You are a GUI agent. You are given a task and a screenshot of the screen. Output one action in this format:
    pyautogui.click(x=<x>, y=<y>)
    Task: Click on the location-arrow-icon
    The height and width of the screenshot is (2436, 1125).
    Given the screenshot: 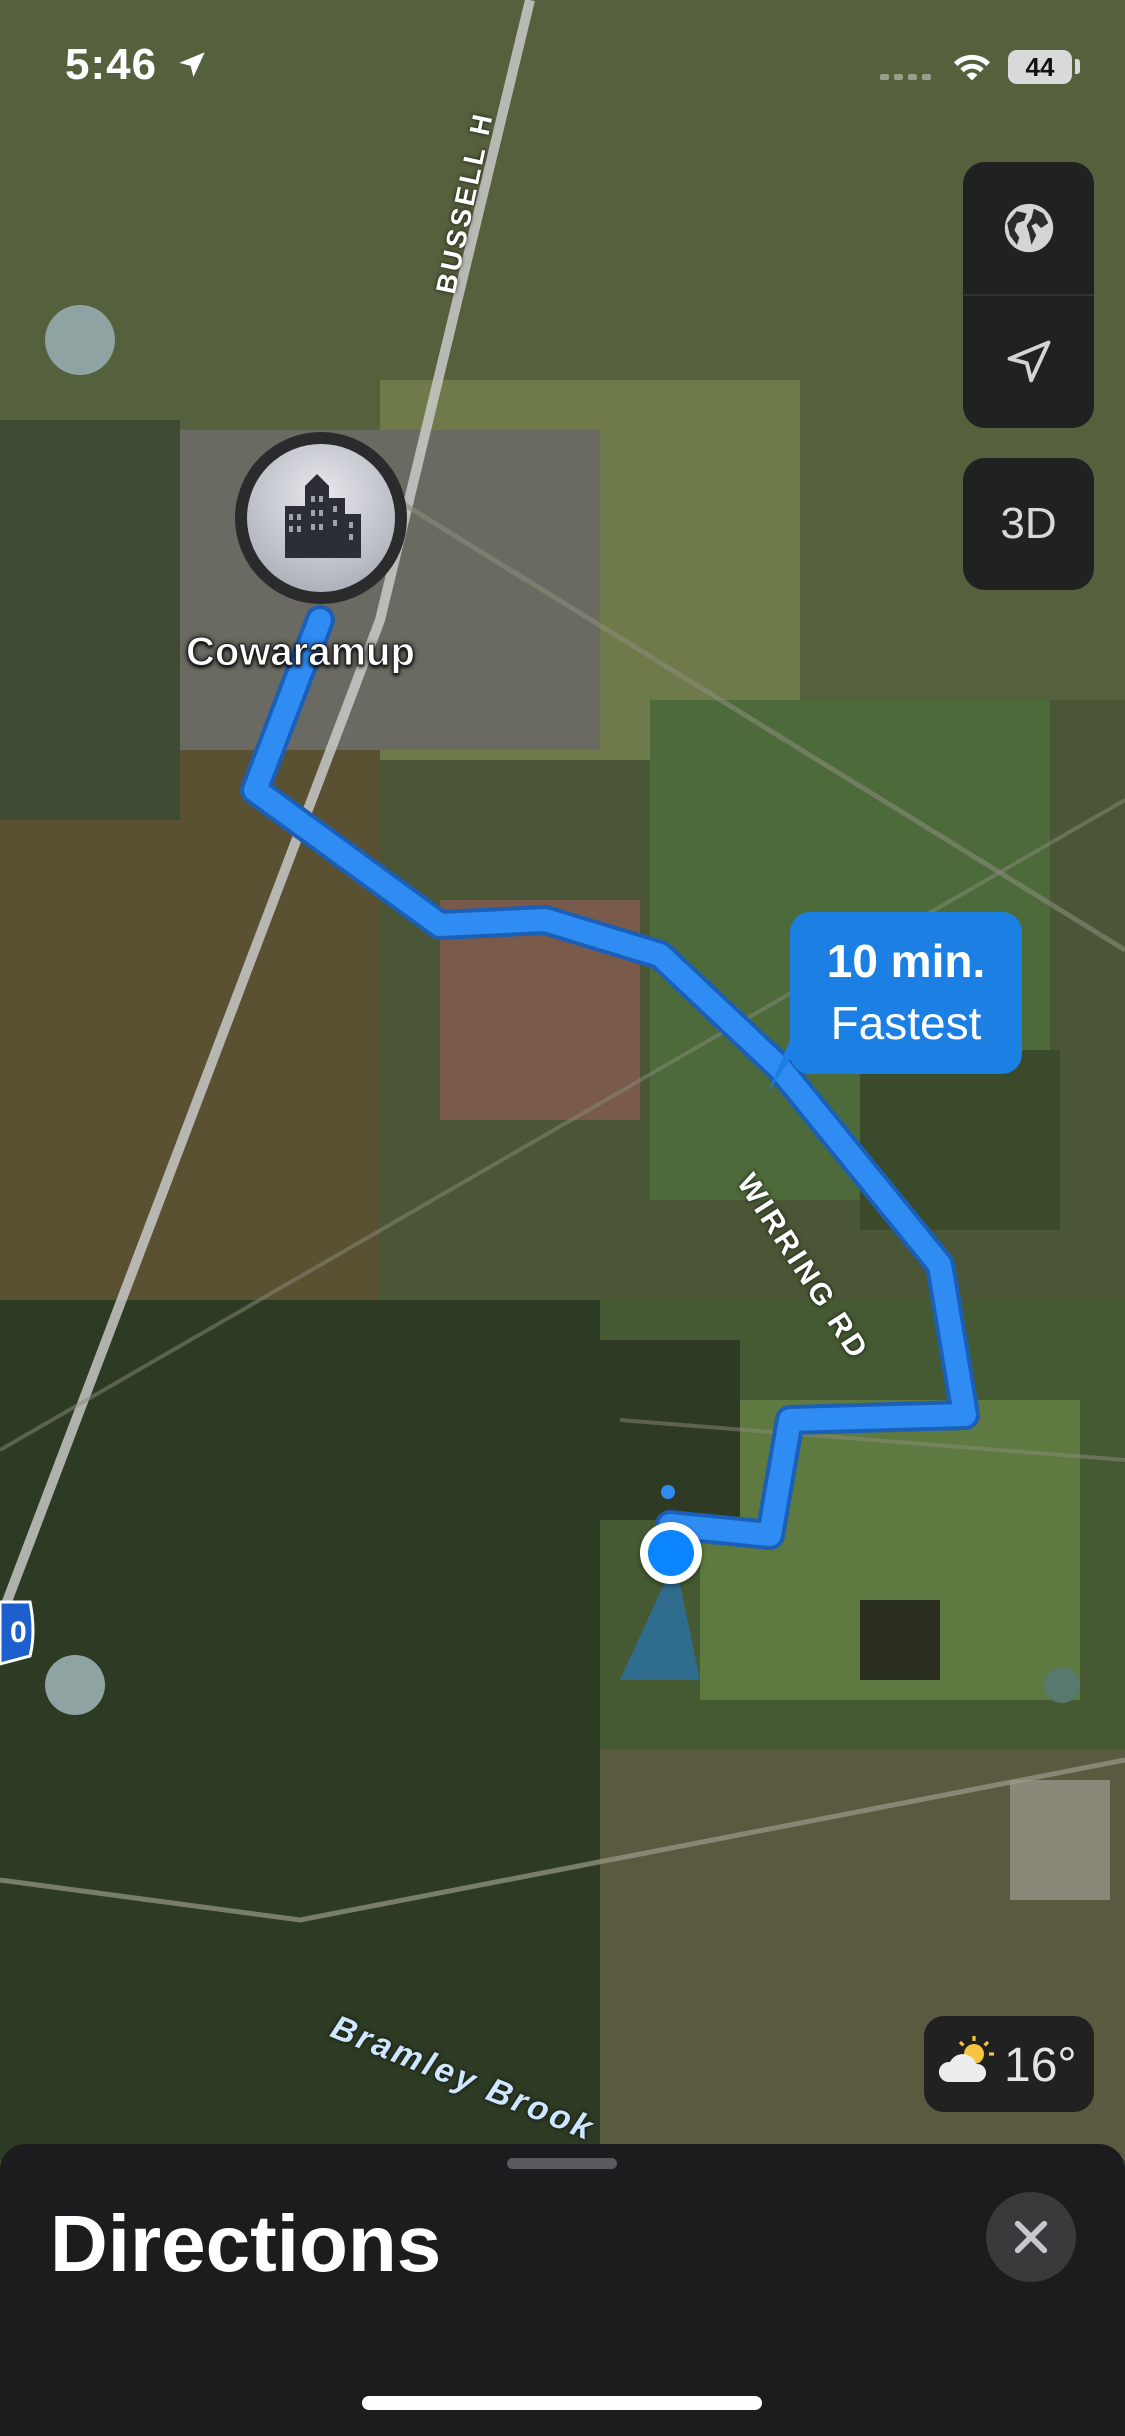 What is the action you would take?
    pyautogui.click(x=1028, y=361)
    